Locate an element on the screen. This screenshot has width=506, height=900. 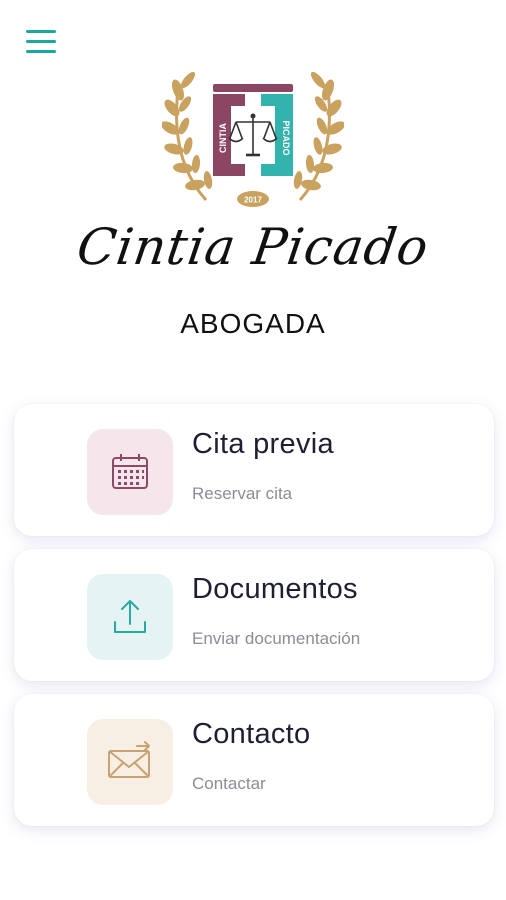
brand-name: Cintia Picado is located at coordinates (253, 247).